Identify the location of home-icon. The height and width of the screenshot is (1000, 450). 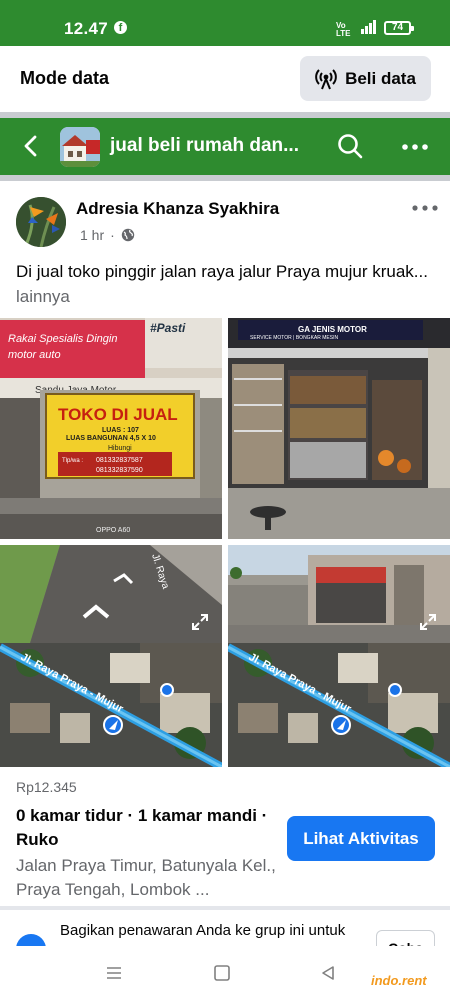
(222, 973).